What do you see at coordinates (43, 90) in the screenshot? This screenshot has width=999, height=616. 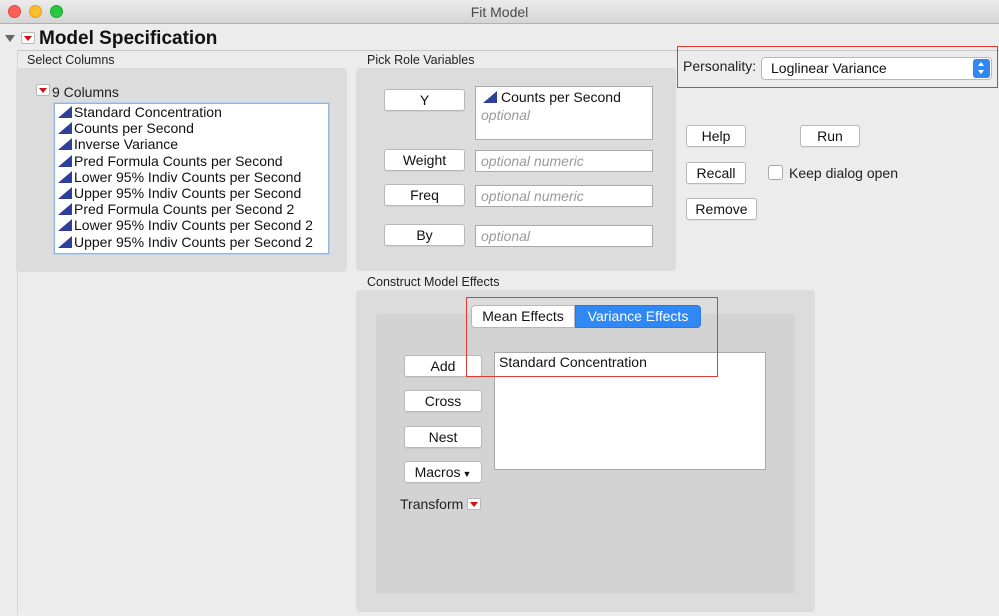 I see `columns-menu-icon` at bounding box center [43, 90].